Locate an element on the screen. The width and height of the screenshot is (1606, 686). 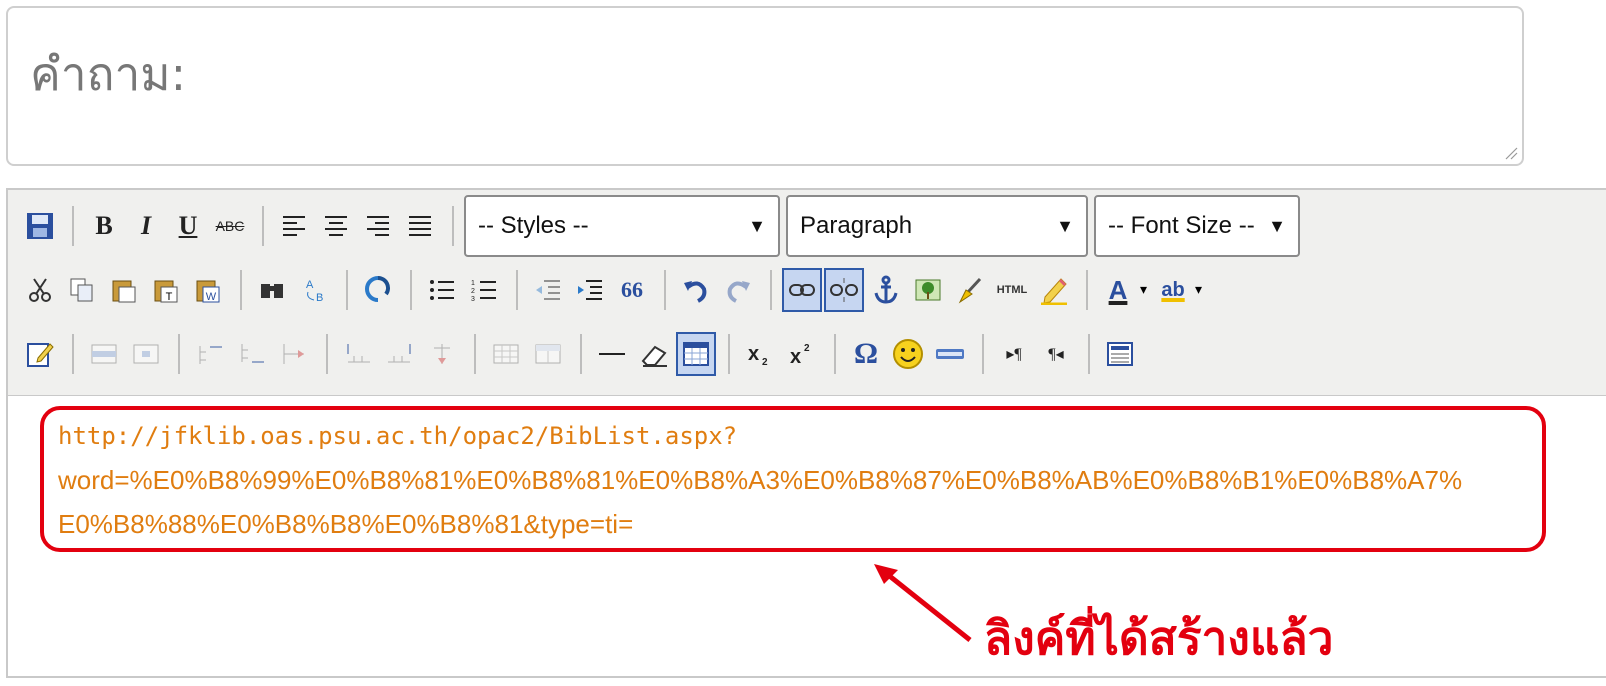
text-color-button: A is located at coordinates (1118, 290).